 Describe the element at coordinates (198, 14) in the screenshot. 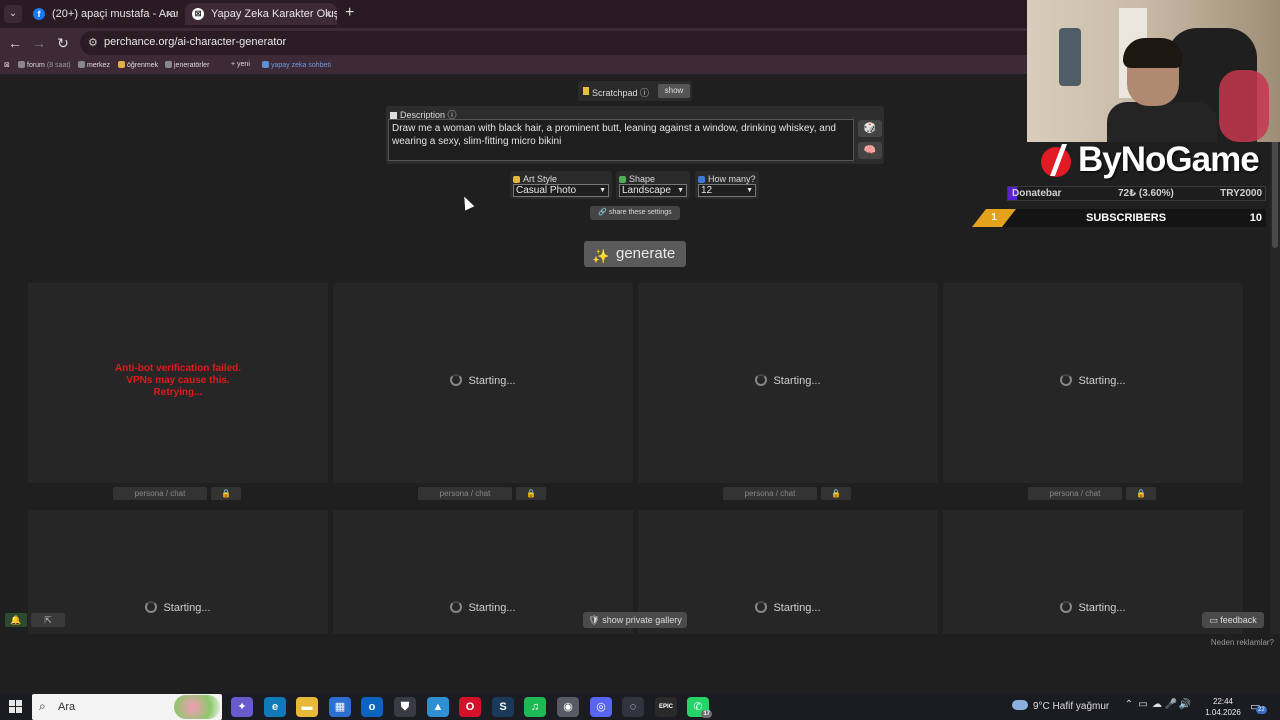

I see `perchance-icon: ⊠` at that location.